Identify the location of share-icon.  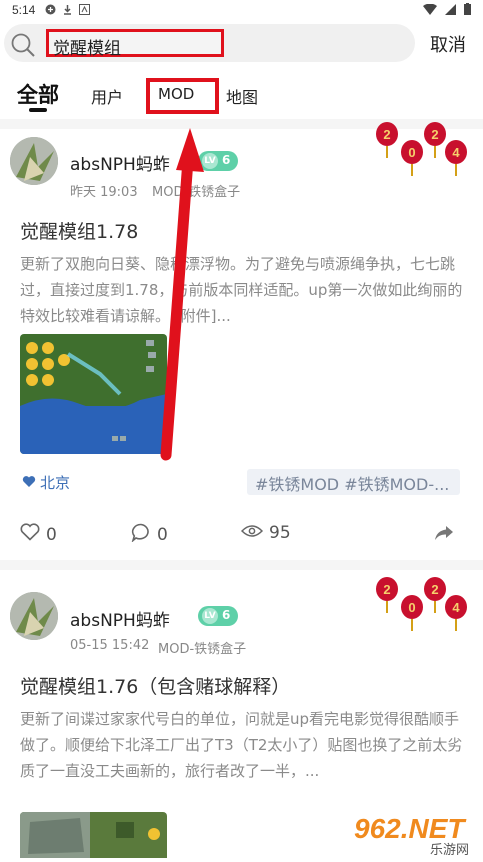
(444, 535).